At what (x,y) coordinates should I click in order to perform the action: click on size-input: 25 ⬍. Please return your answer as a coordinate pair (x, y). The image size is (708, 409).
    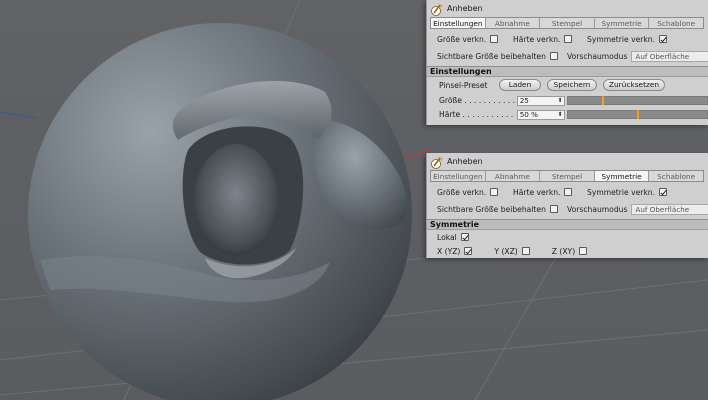
    Looking at the image, I should click on (540, 100).